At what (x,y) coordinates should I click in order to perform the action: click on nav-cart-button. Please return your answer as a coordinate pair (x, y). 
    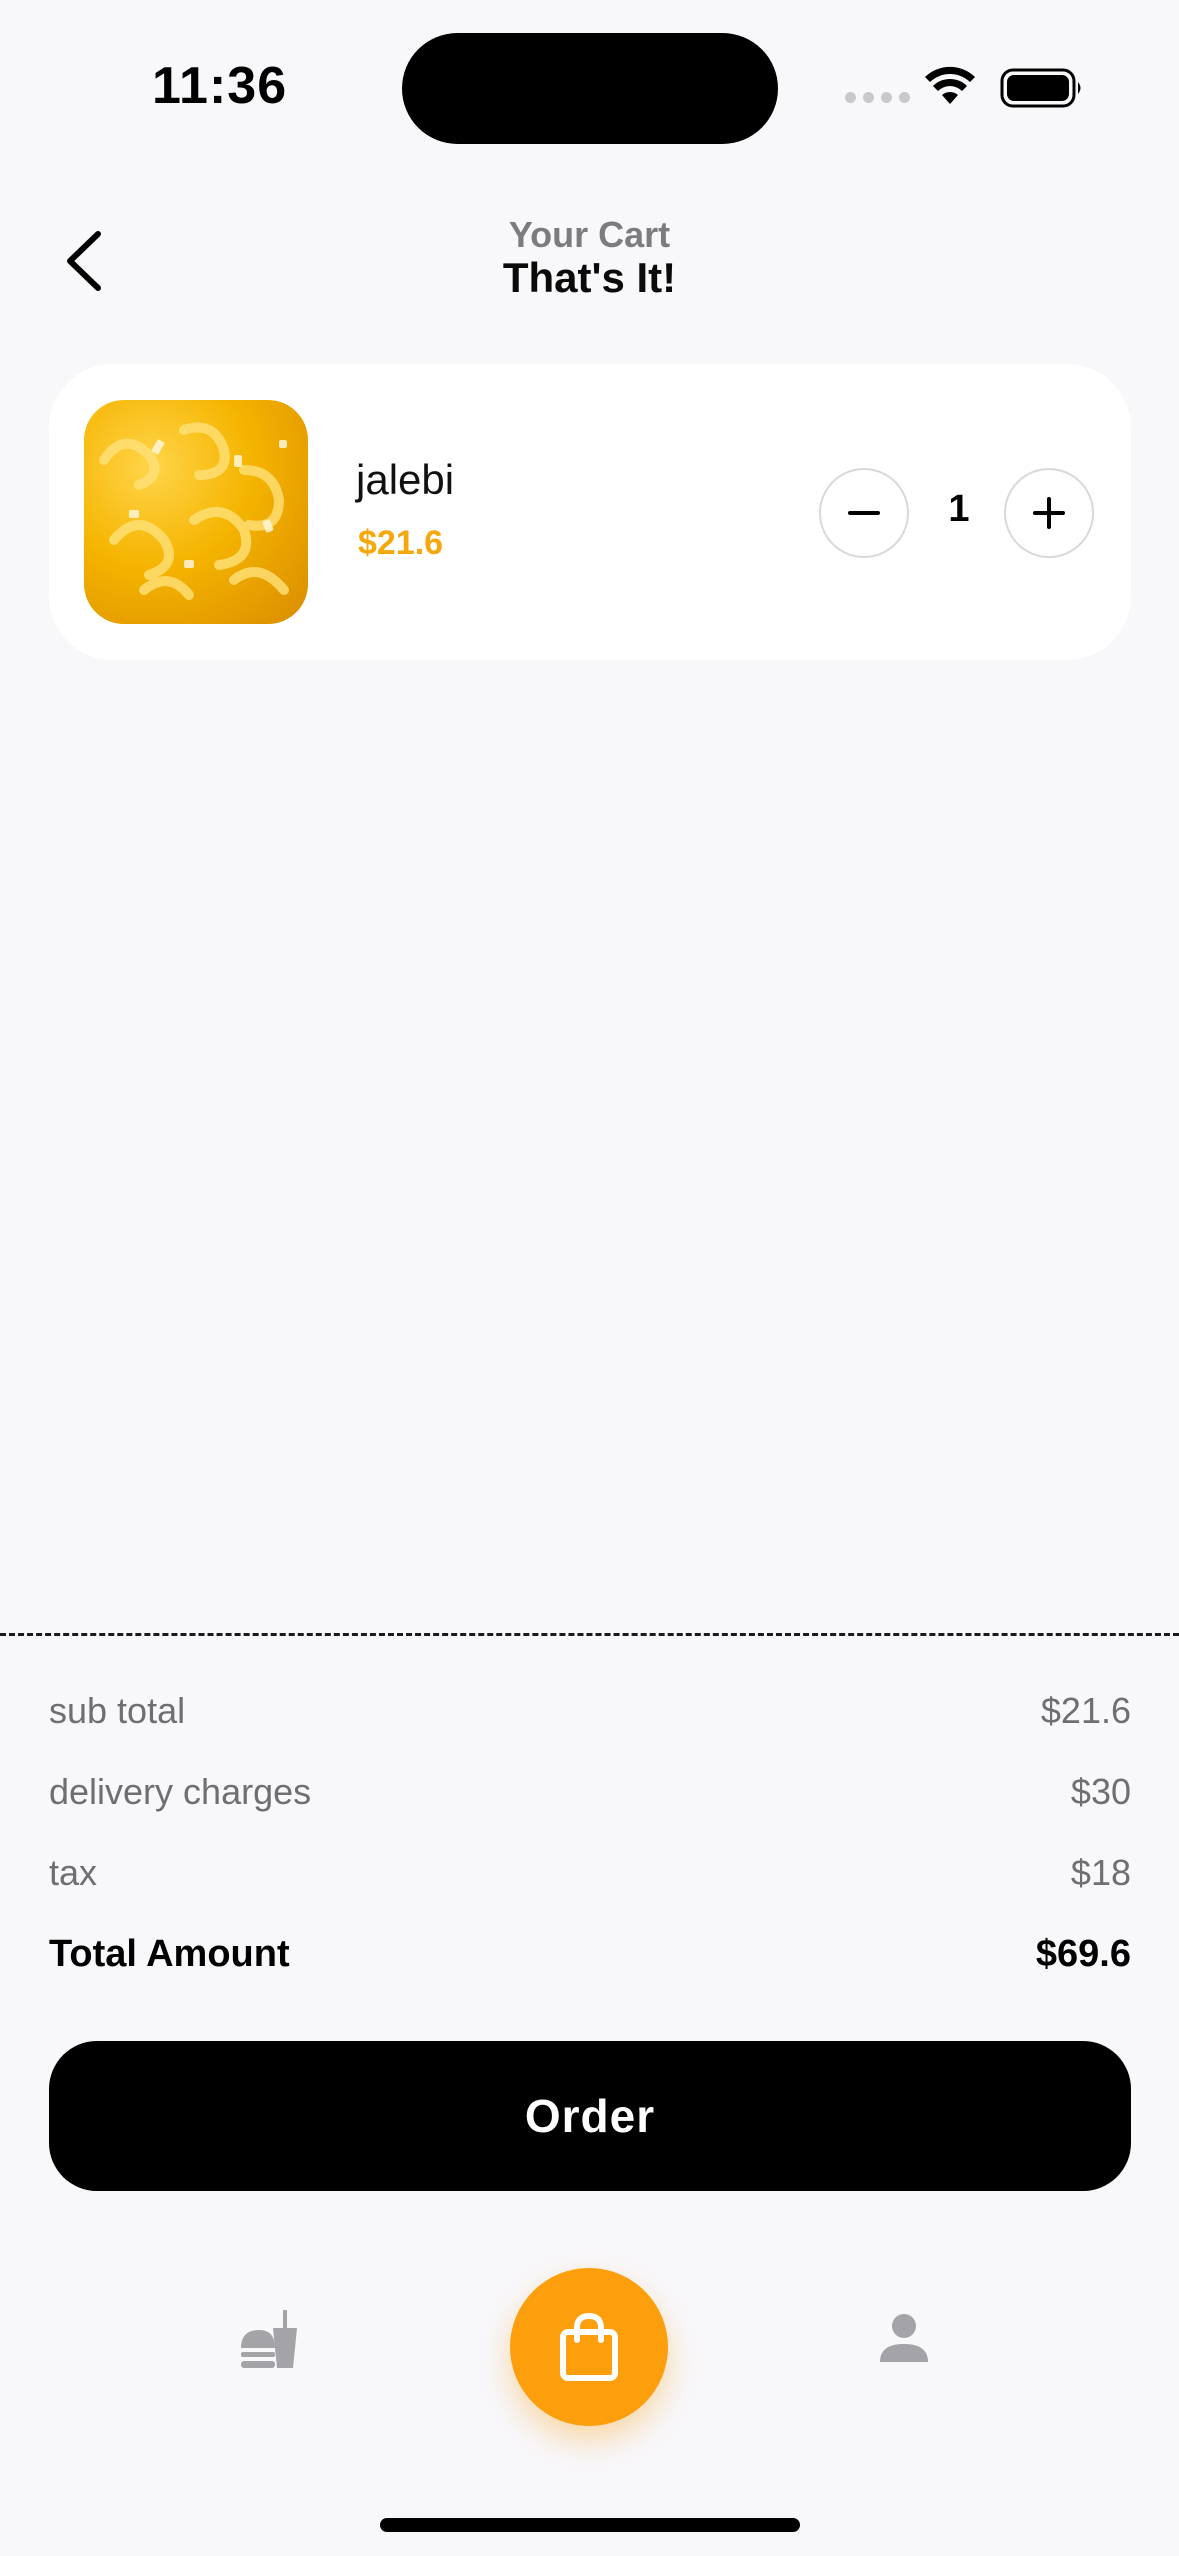
    Looking at the image, I should click on (589, 2347).